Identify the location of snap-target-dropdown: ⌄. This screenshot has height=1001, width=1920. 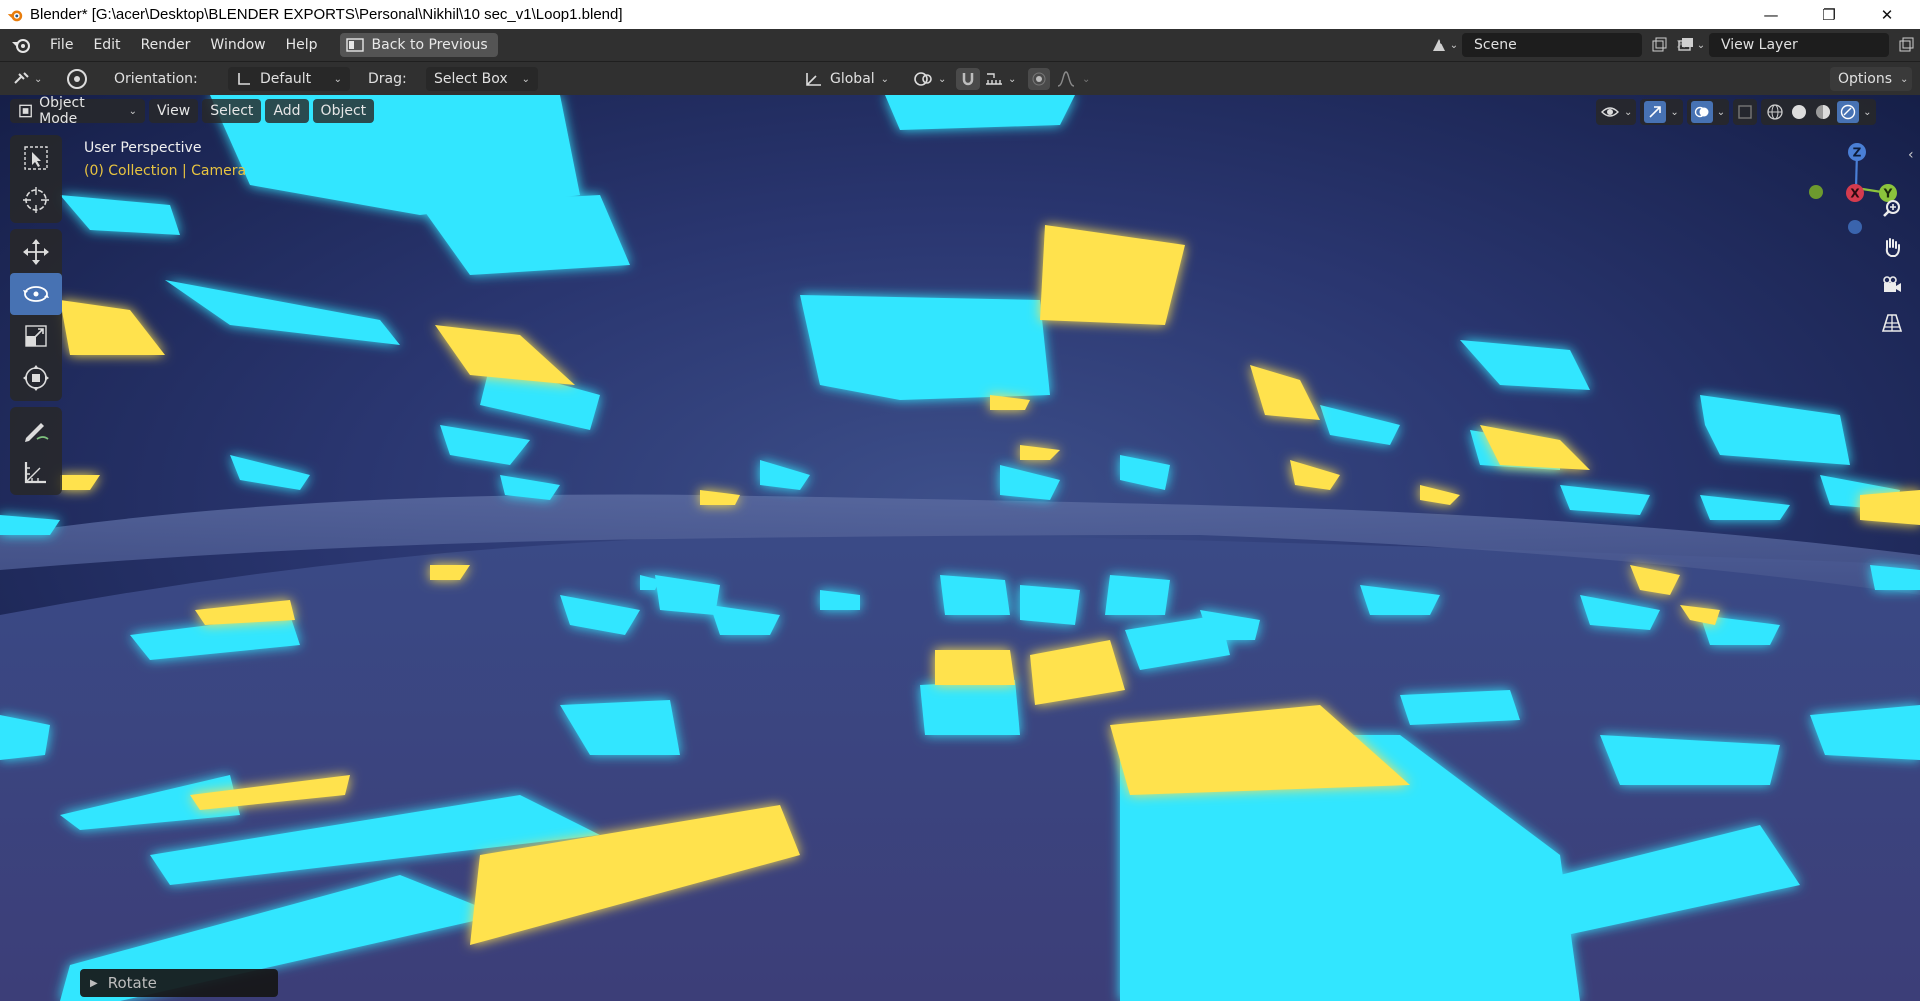
(1000, 79).